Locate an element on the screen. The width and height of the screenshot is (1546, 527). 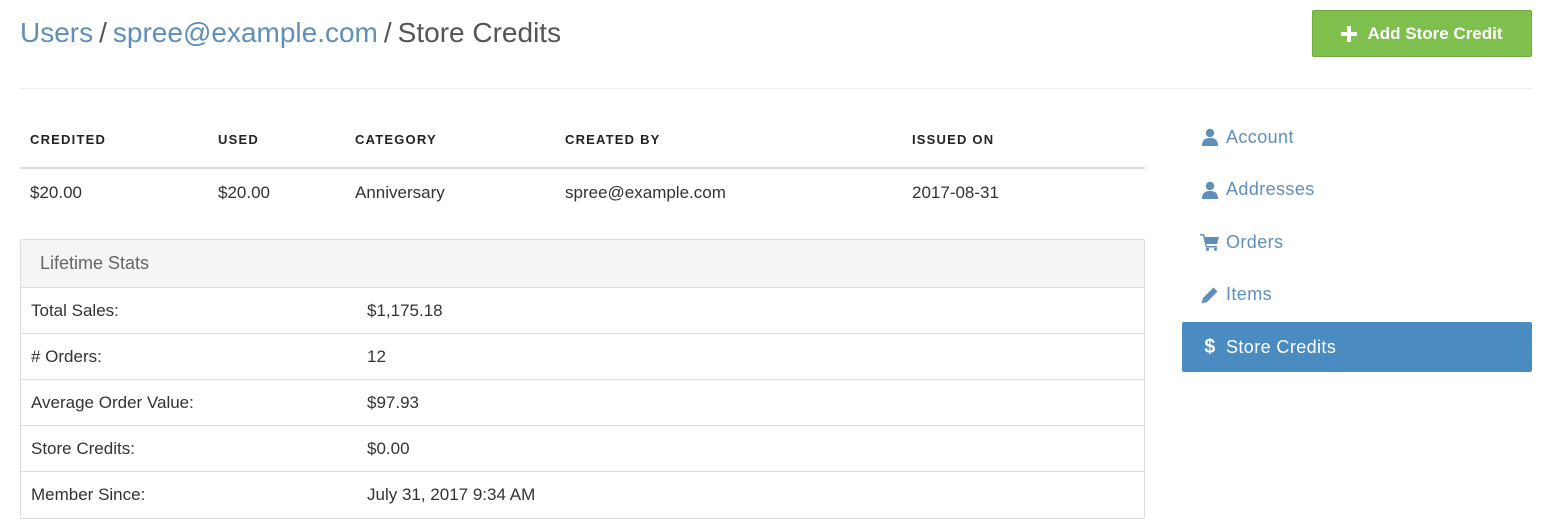
breadcrumb-users-link: Users is located at coordinates (56, 32).